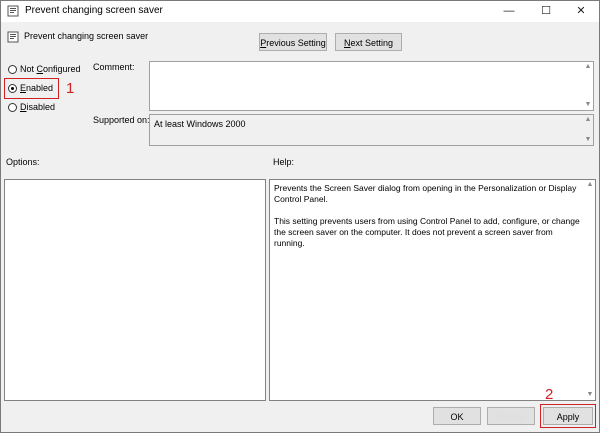 Image resolution: width=600 pixels, height=433 pixels. Describe the element at coordinates (86, 36) in the screenshot. I see `setting-title: Prevent changing screen saver` at that location.